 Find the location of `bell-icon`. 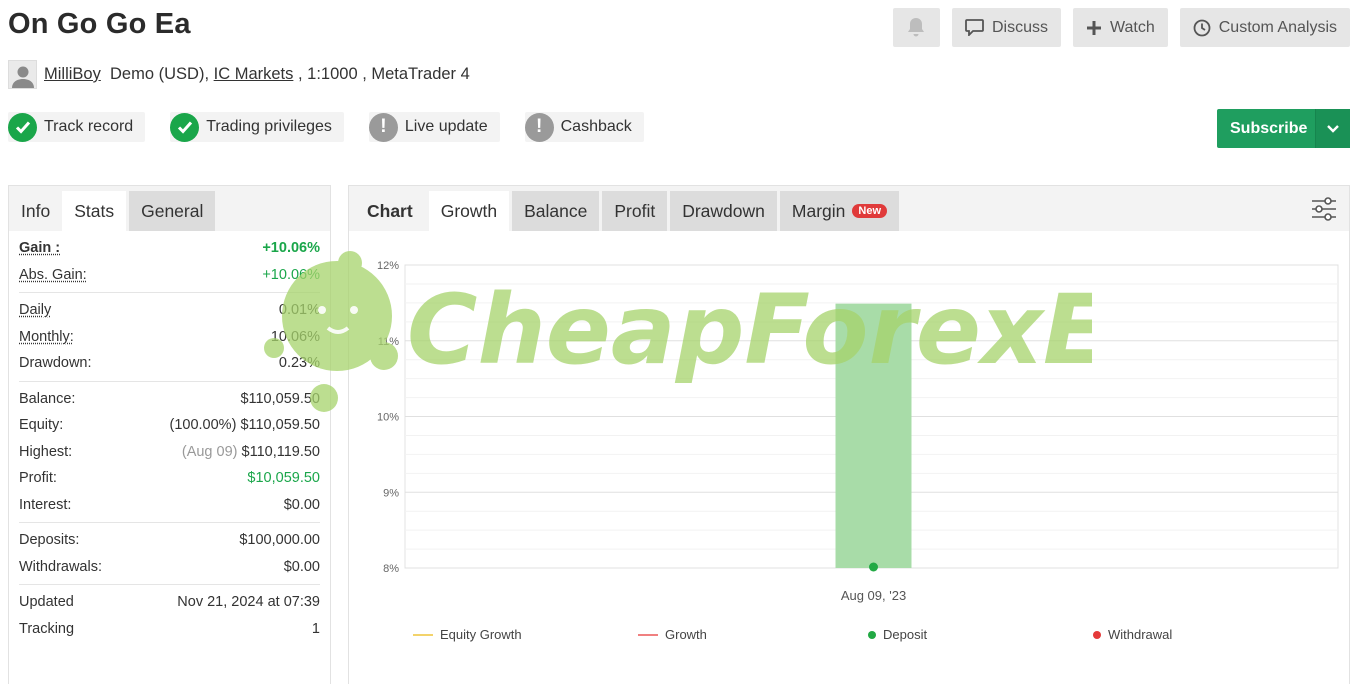

bell-icon is located at coordinates (916, 28).